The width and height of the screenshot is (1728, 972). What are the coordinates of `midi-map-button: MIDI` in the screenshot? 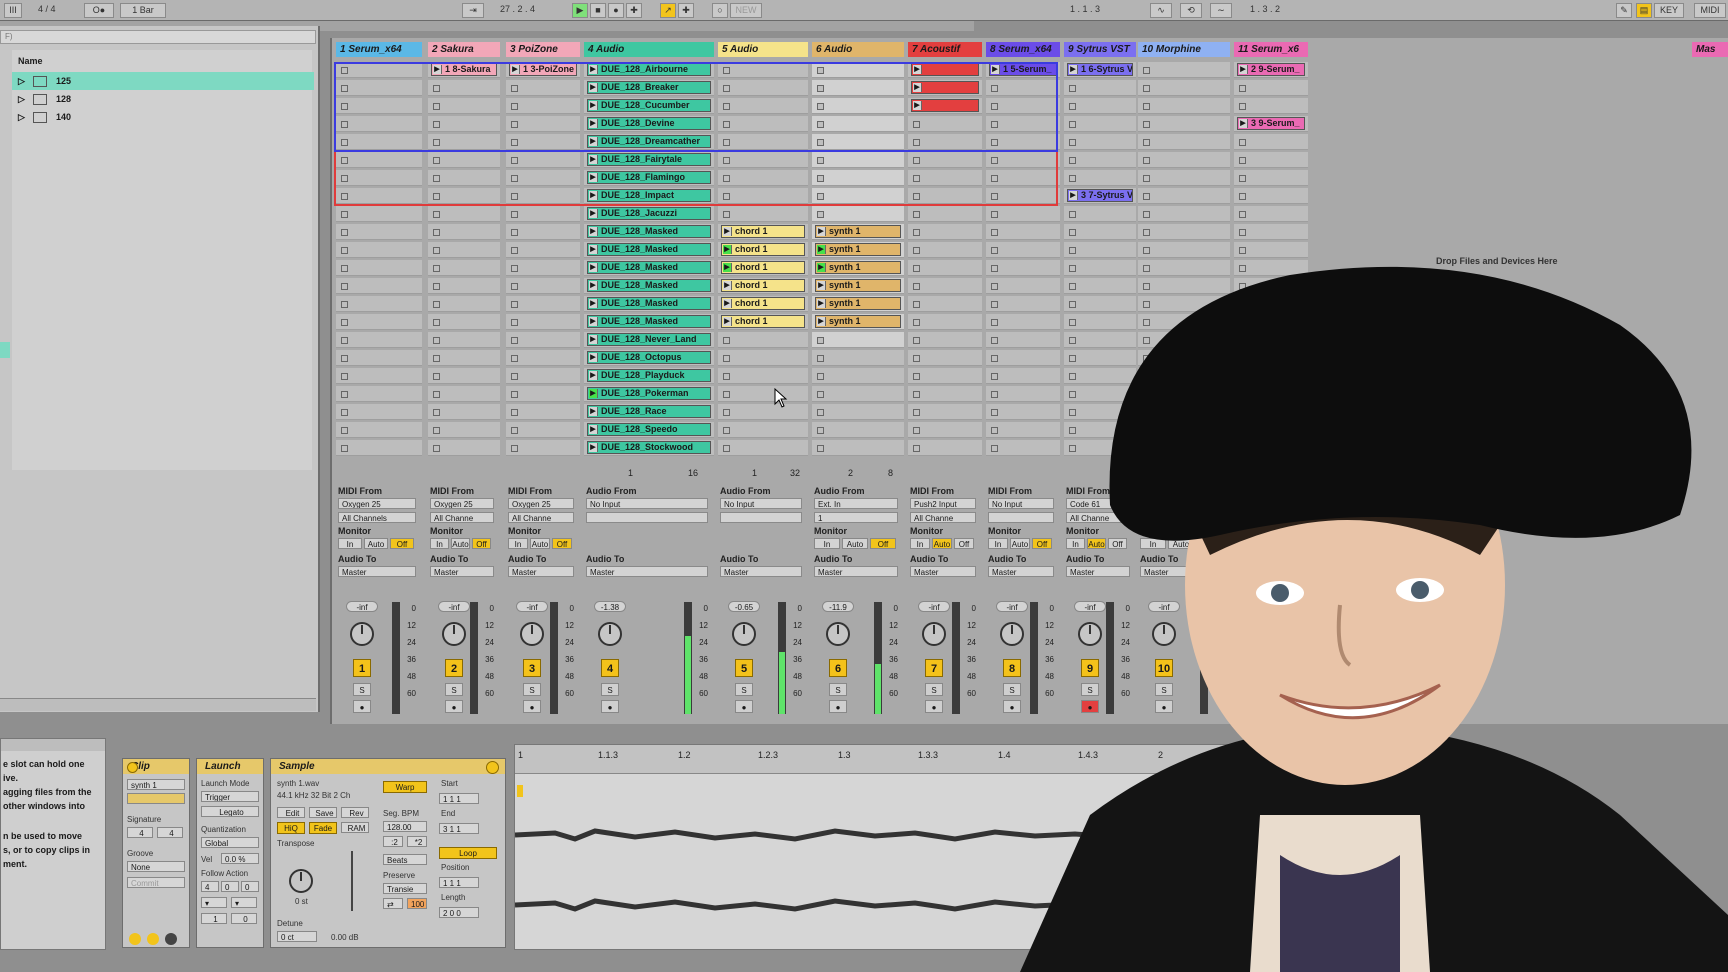 It's located at (1710, 10).